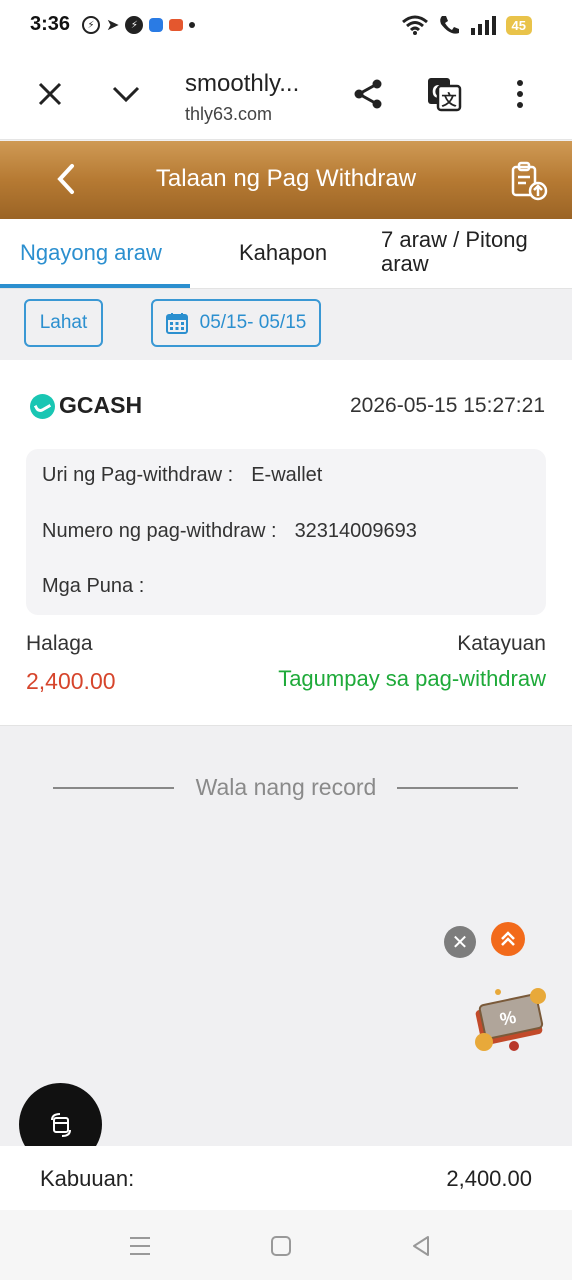 The height and width of the screenshot is (1280, 572). I want to click on withdraw-type-row: Uri ng Pag-withdraw : E-wallet, so click(182, 475).